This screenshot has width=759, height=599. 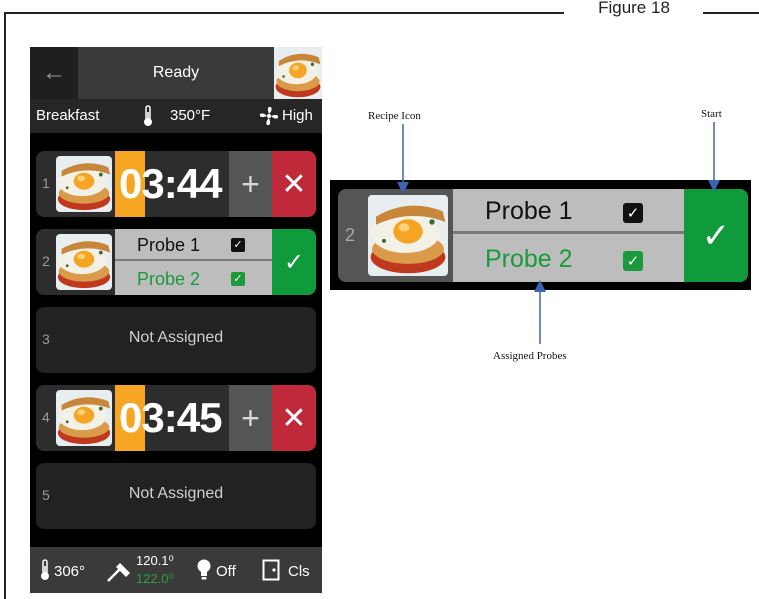 I want to click on recipe-name: Breakfast, so click(x=68, y=115).